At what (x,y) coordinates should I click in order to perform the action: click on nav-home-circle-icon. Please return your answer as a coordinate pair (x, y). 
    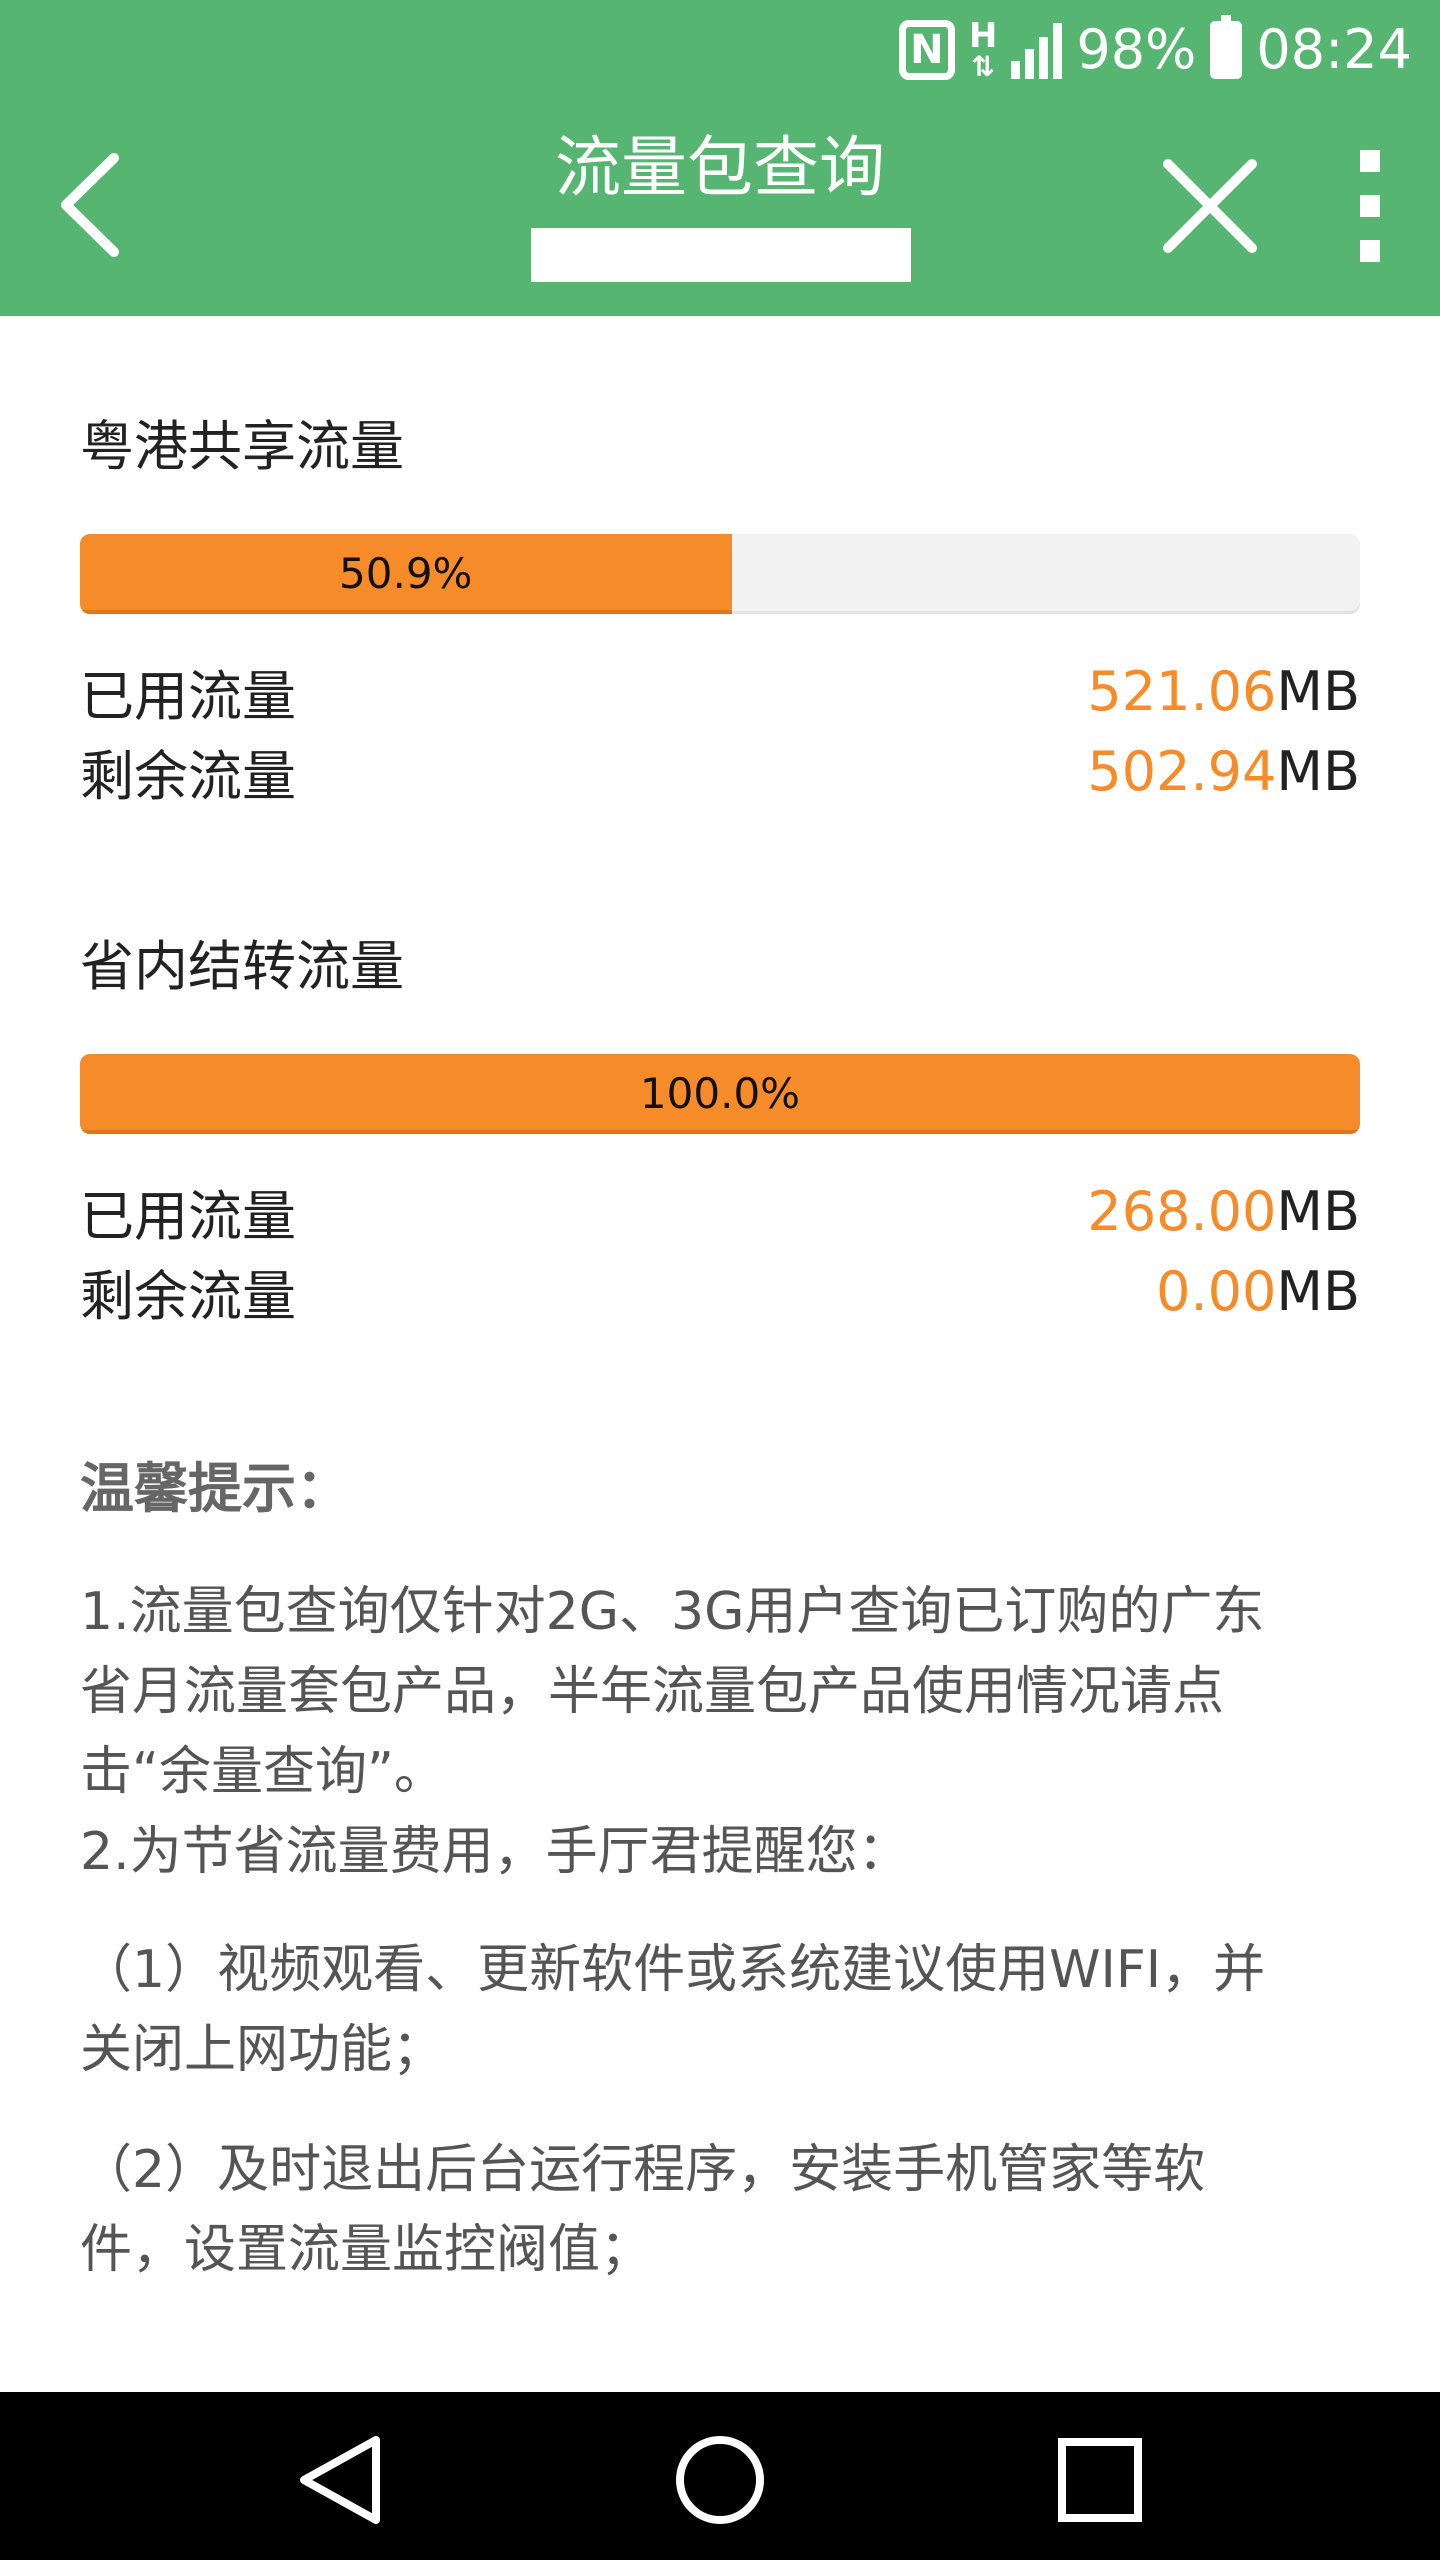
    Looking at the image, I should click on (720, 2480).